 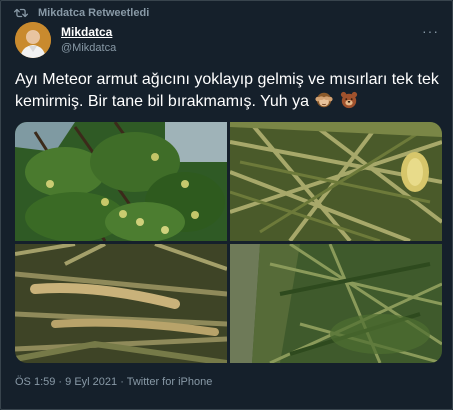 I want to click on photo-trampled-corn-field, so click(x=336, y=303).